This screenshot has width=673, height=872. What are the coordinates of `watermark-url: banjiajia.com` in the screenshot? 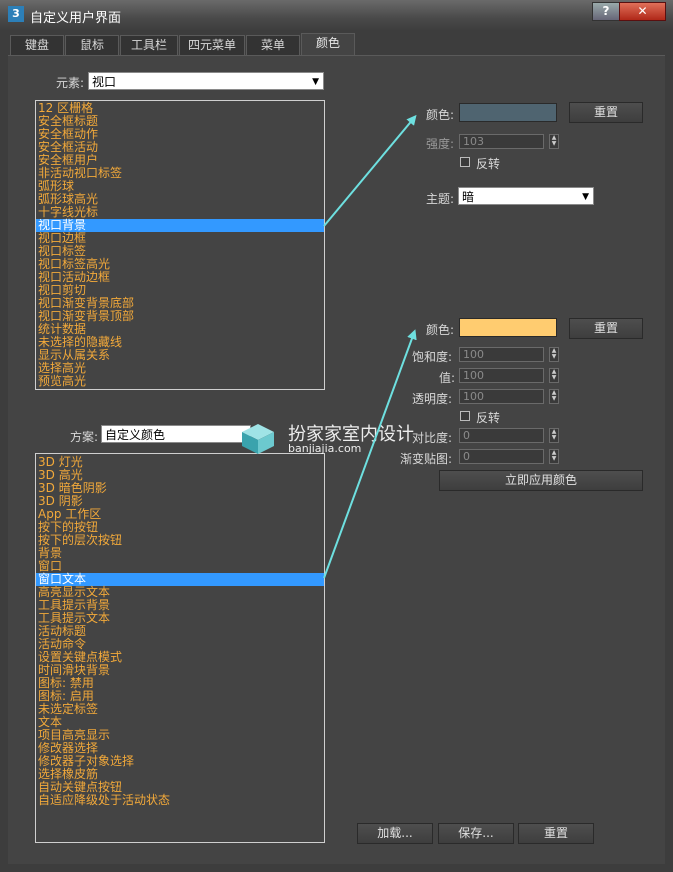 It's located at (325, 448).